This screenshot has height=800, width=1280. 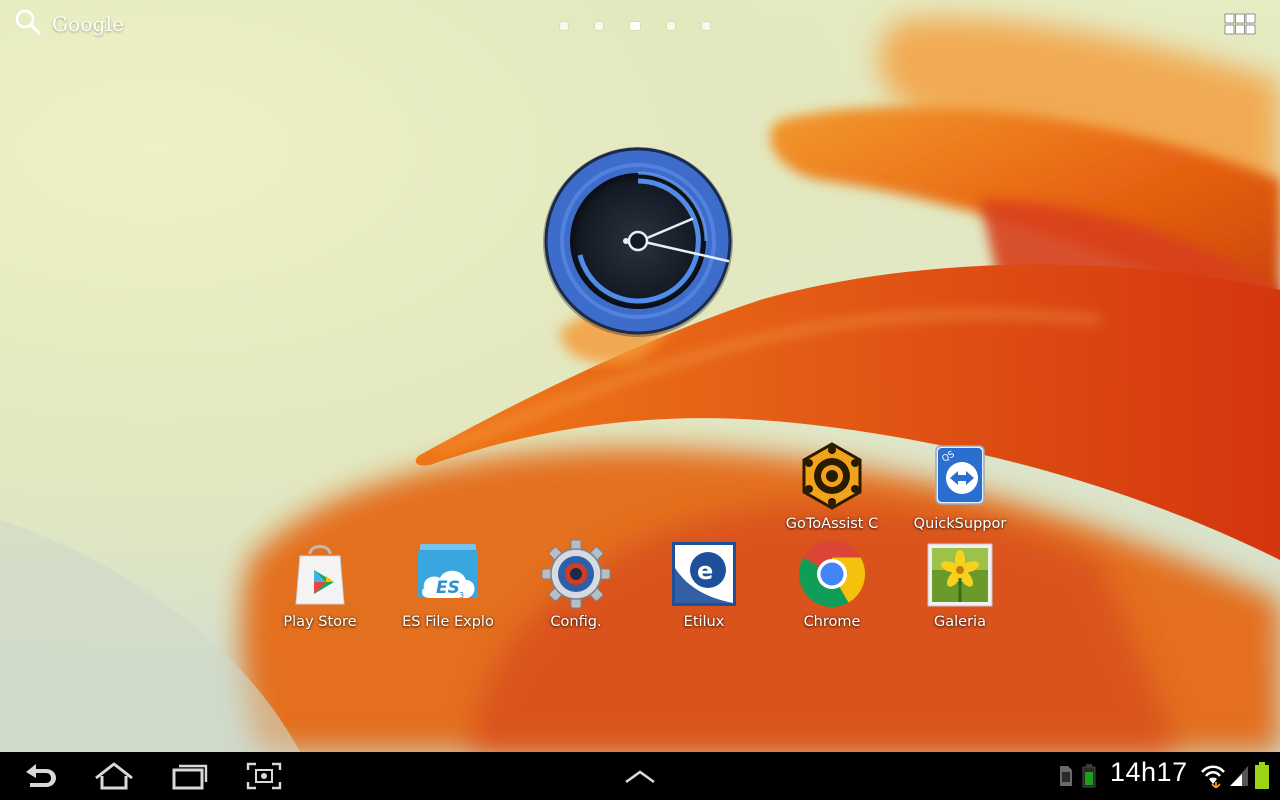 What do you see at coordinates (1149, 772) in the screenshot?
I see `status-clock: 14h17` at bounding box center [1149, 772].